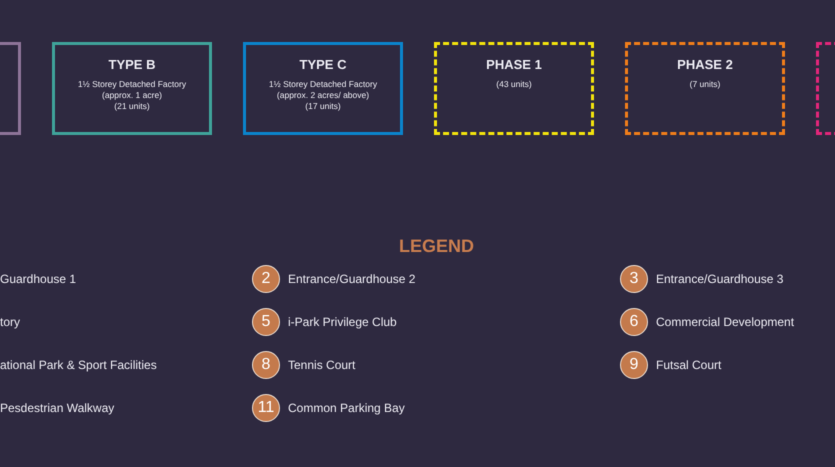 This screenshot has width=835, height=467. Describe the element at coordinates (514, 84) in the screenshot. I see `card-text: (43 units)` at that location.